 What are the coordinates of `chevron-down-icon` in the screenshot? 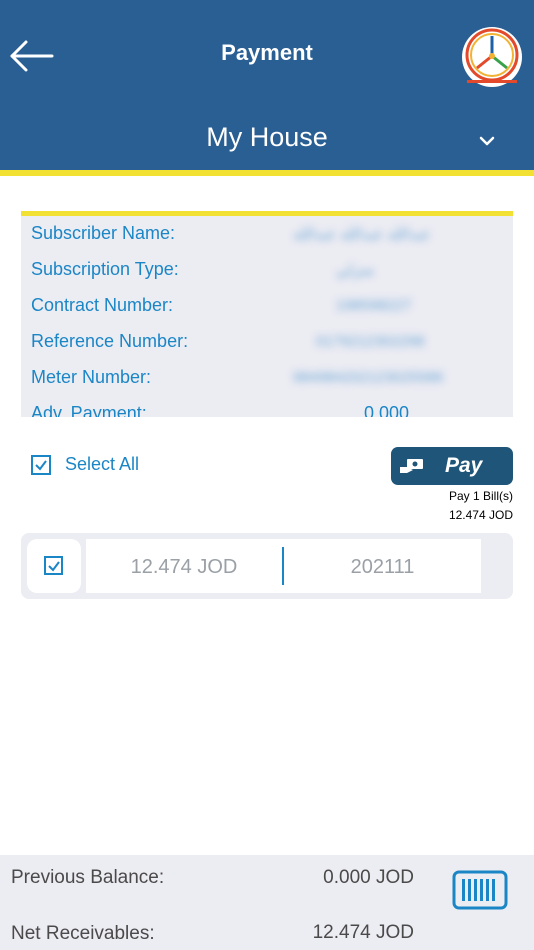 It's located at (487, 141).